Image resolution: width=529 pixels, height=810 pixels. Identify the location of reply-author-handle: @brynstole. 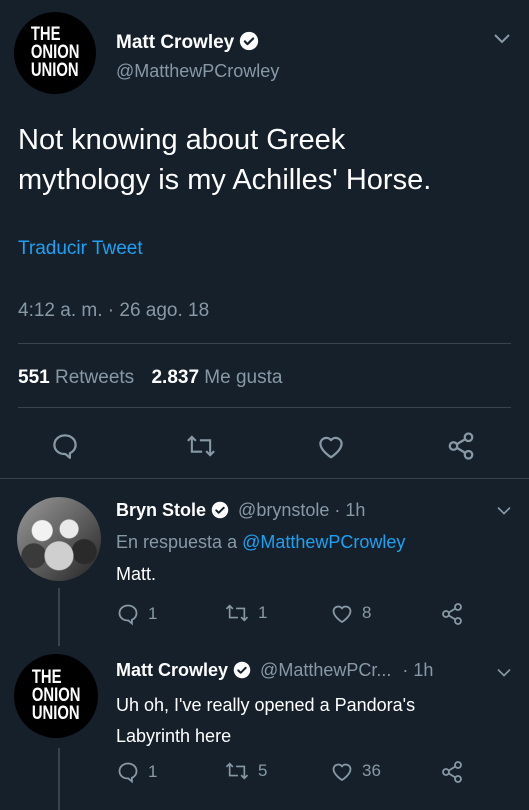
(283, 510).